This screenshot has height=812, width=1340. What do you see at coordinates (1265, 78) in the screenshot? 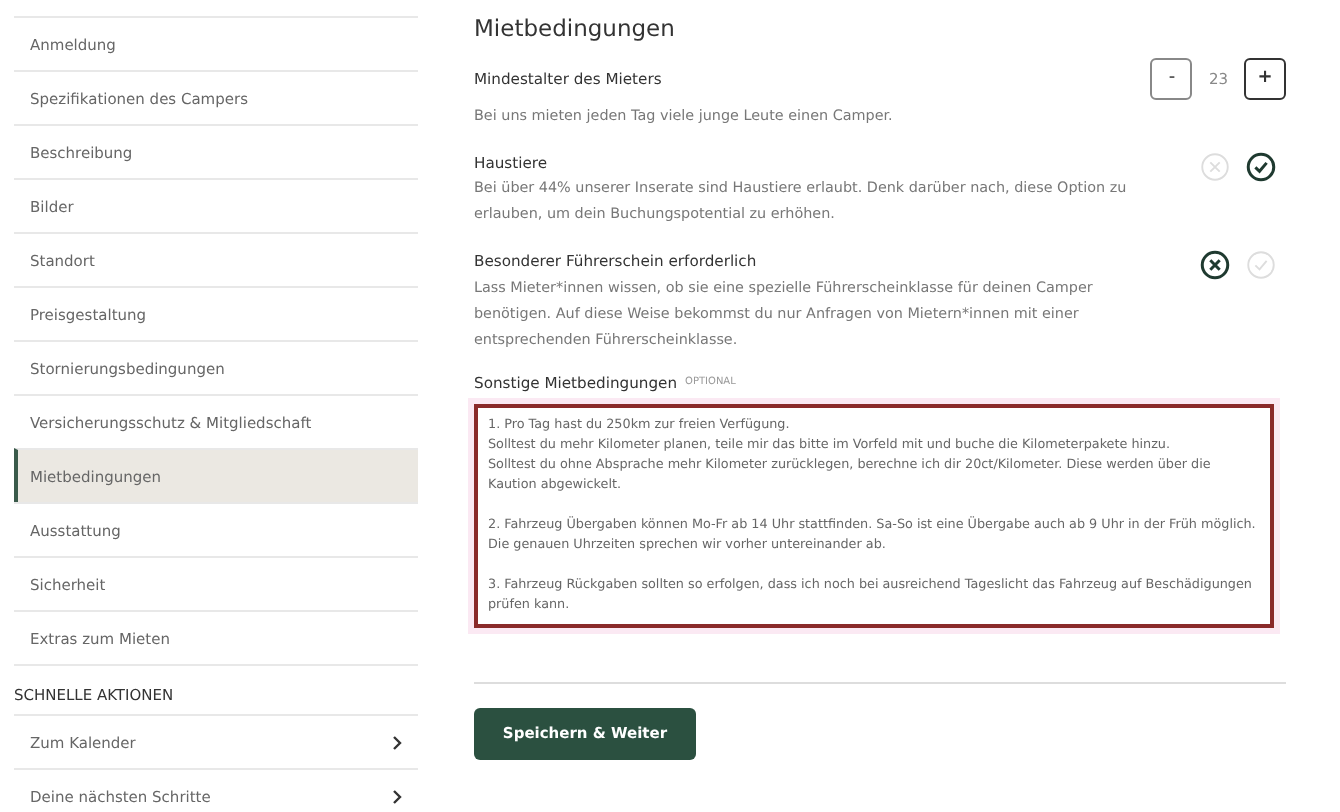
I see `increment-button: +` at bounding box center [1265, 78].